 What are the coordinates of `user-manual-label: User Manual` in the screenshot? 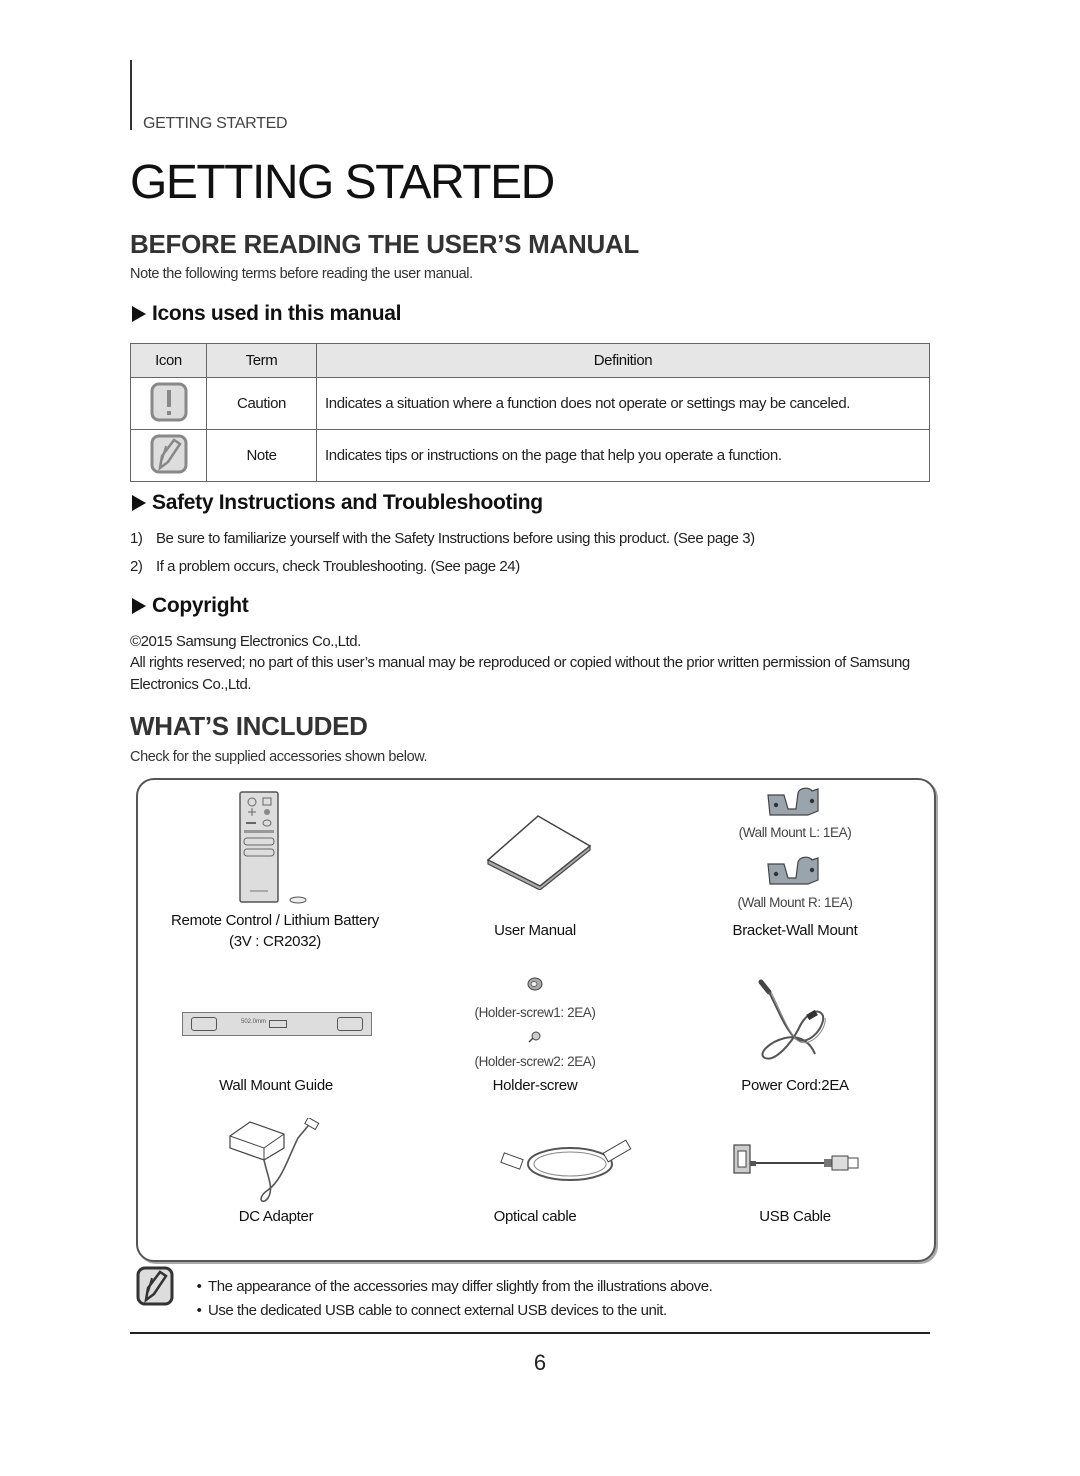 It's located at (535, 930).